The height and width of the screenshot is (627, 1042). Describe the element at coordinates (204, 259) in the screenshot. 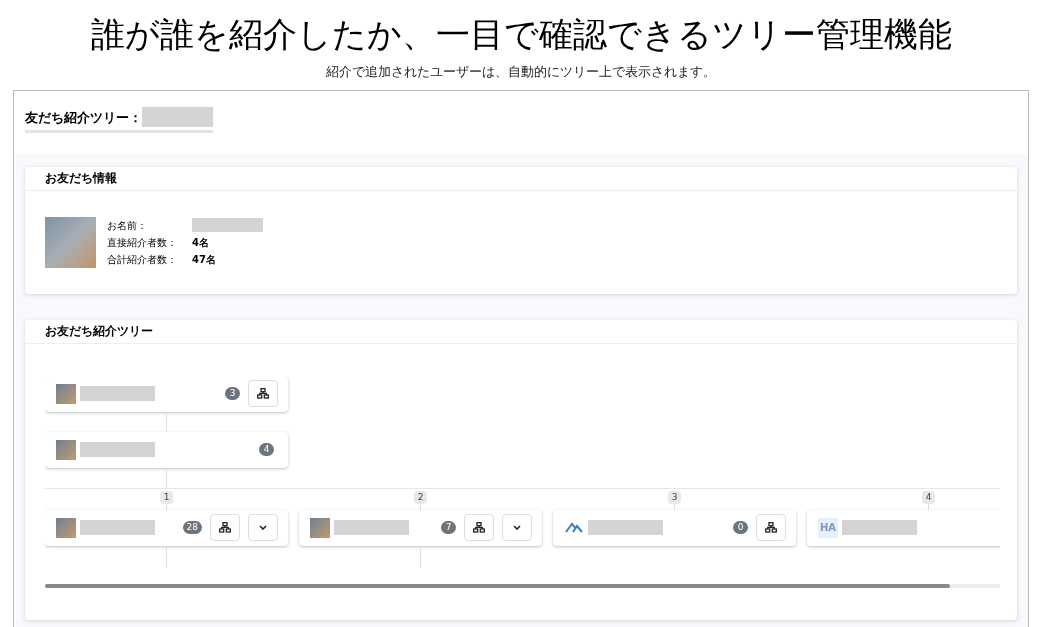

I see `field-value: 47名` at that location.